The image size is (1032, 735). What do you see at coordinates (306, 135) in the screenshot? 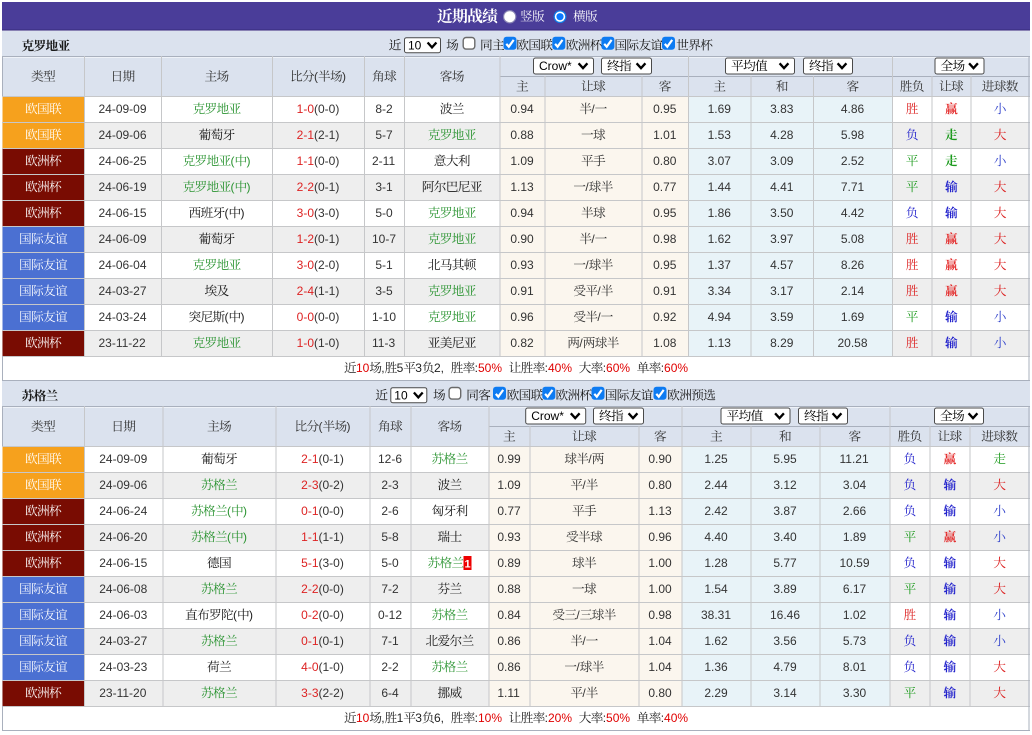
I see `svg-text: 2-1` at bounding box center [306, 135].